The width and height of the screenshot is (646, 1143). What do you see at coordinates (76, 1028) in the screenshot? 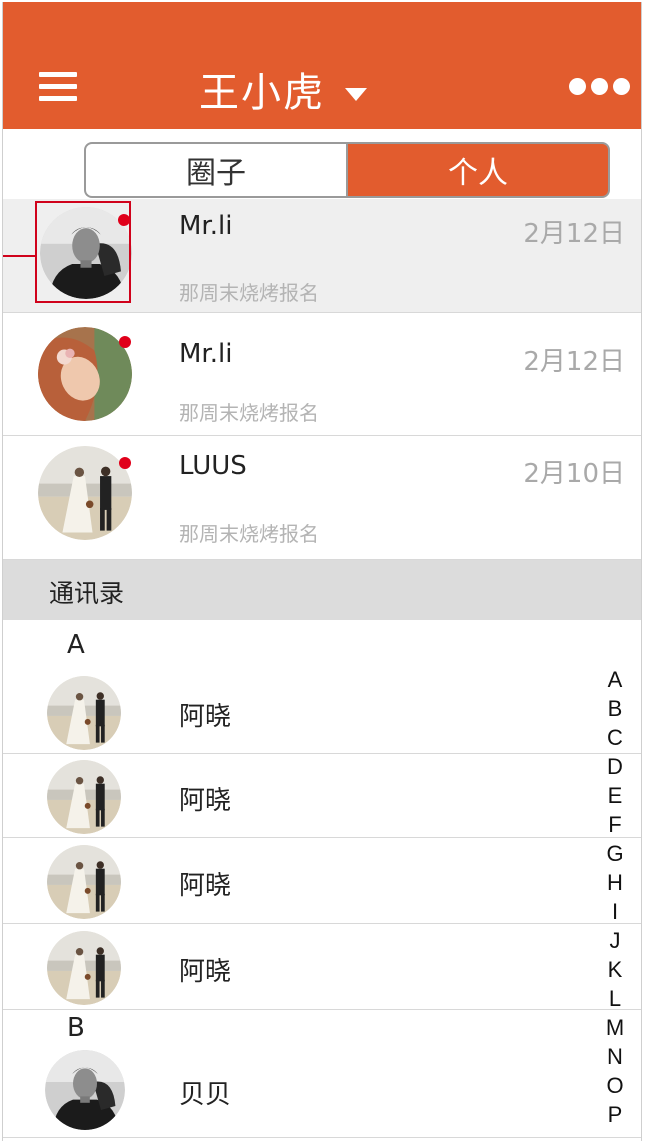
I see `letter-heading: B` at bounding box center [76, 1028].